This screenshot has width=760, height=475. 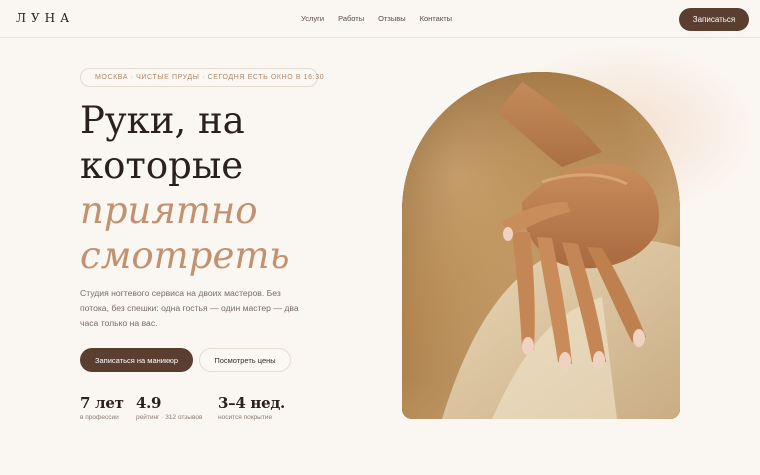 I want to click on stat-label: рейтинг · 312 отзывов, so click(x=169, y=417).